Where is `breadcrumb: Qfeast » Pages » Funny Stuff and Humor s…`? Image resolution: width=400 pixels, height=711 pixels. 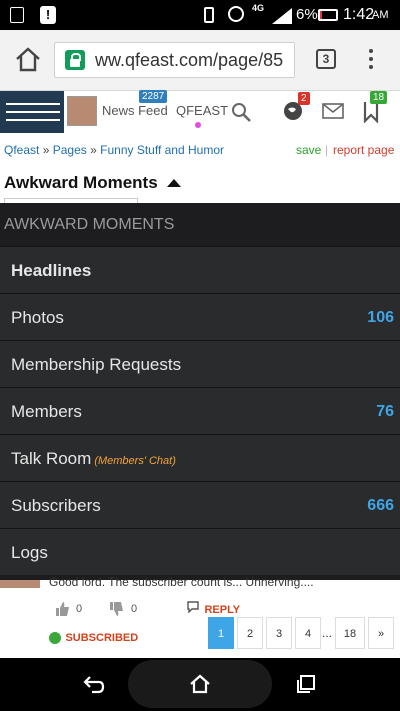 breadcrumb: Qfeast » Pages » Funny Stuff and Humor s… is located at coordinates (199, 150).